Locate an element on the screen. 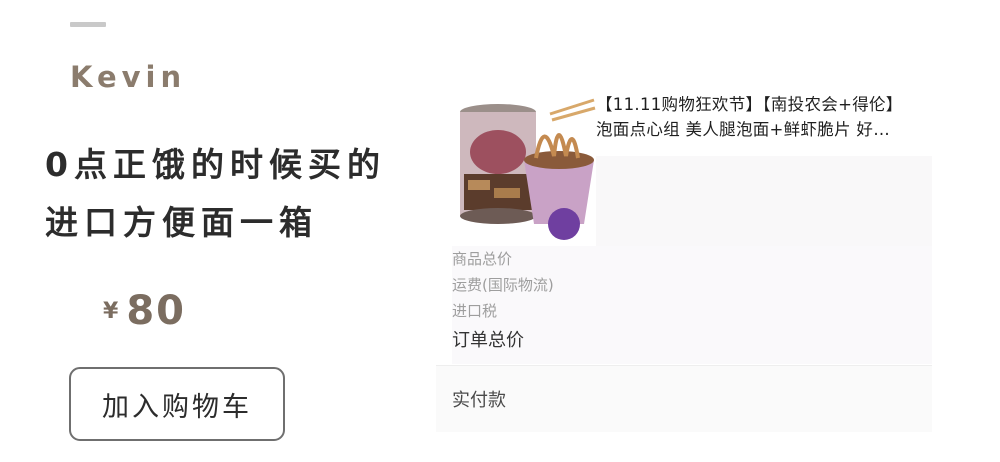 The width and height of the screenshot is (1000, 462). add-to-cart-button: 加入购物车 is located at coordinates (177, 404).